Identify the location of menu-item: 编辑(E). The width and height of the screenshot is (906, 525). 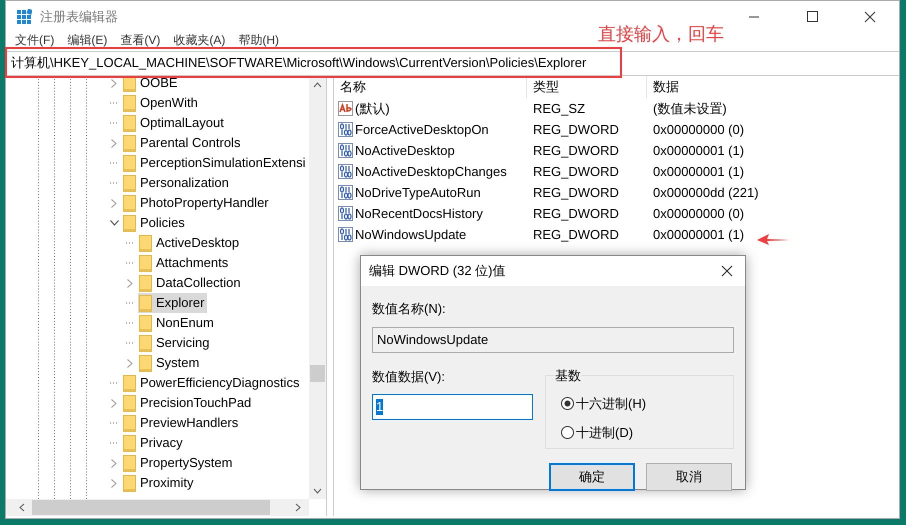
(87, 40).